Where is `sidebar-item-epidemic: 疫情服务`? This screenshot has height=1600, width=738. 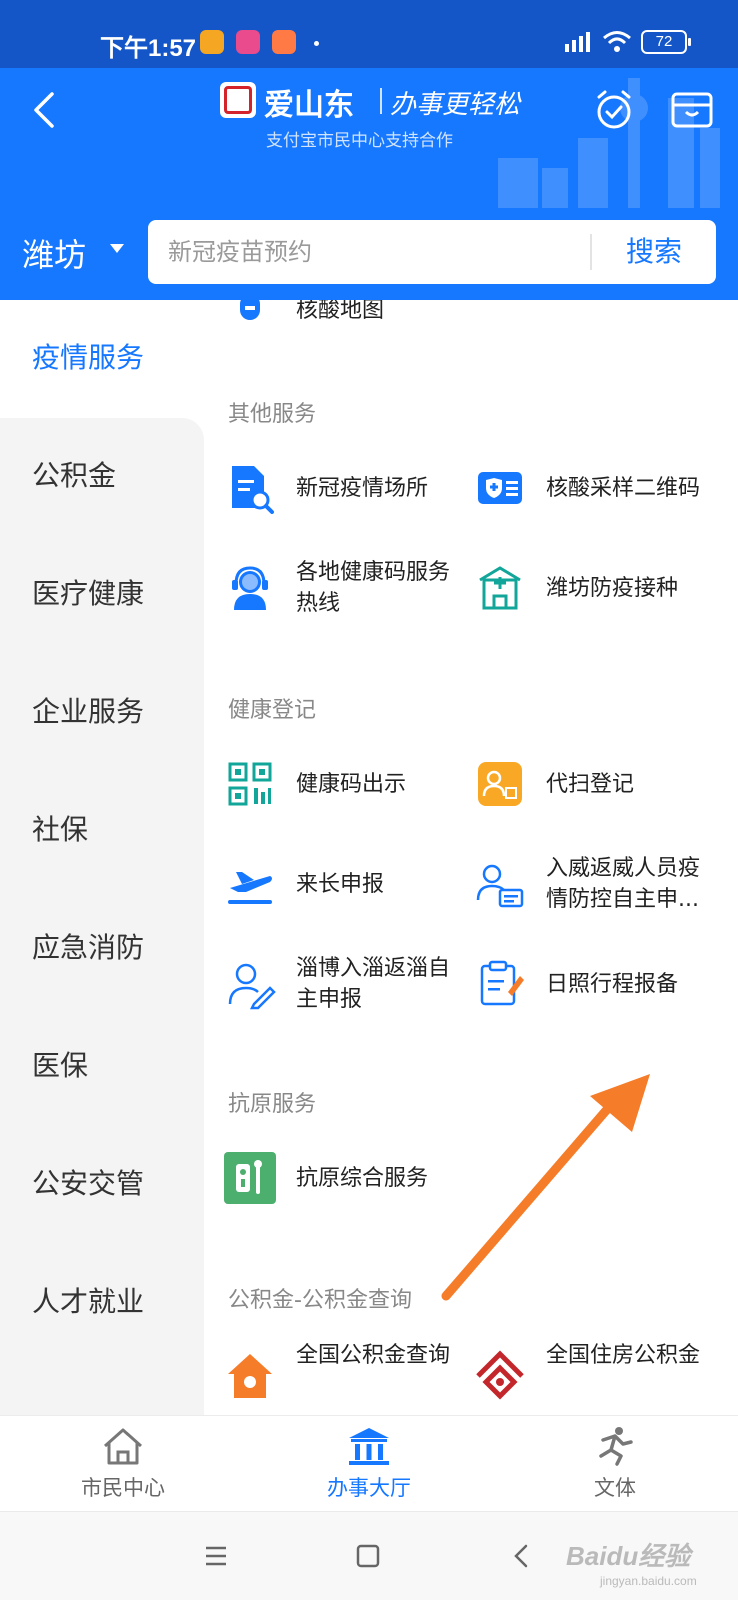 sidebar-item-epidemic: 疫情服务 is located at coordinates (88, 356).